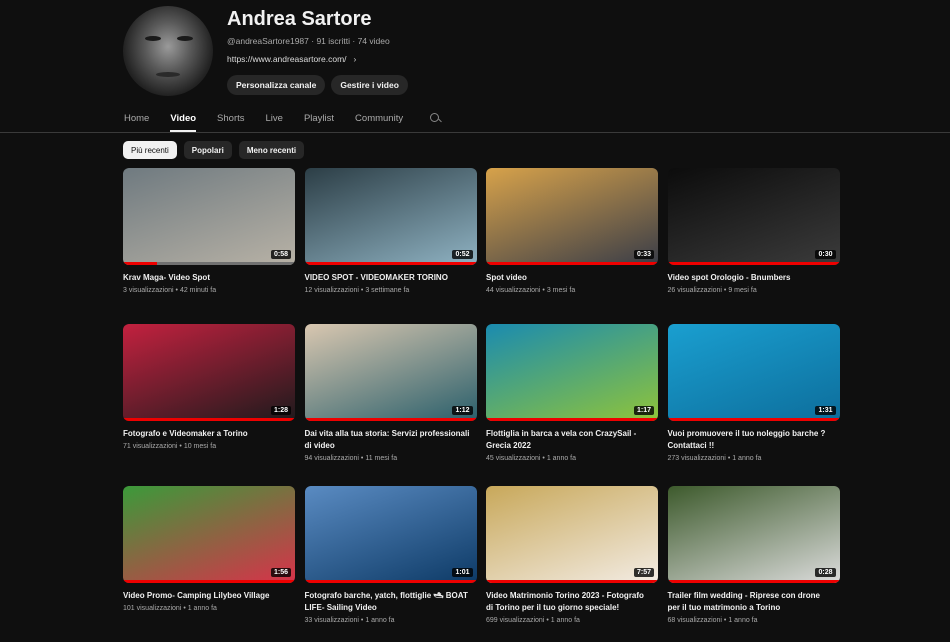 Image resolution: width=950 pixels, height=642 pixels. I want to click on view-count: 101 visualizzazioni, so click(152, 608).